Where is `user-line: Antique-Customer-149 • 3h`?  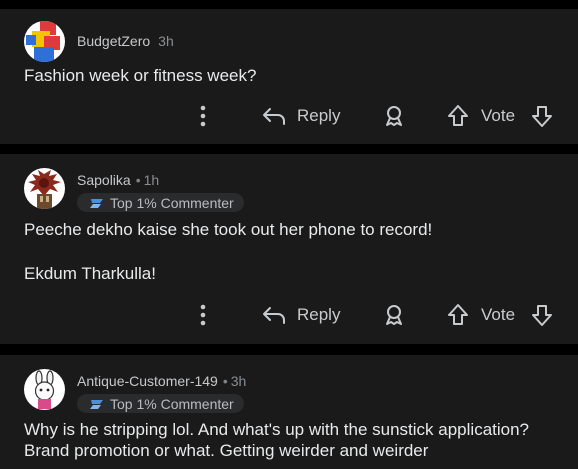 user-line: Antique-Customer-149 • 3h is located at coordinates (161, 381).